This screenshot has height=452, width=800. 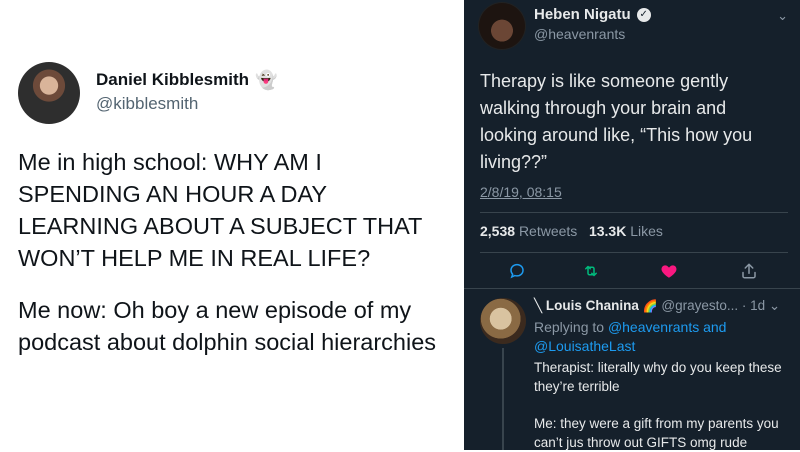 What do you see at coordinates (646, 231) in the screenshot?
I see `like-label: Likes` at bounding box center [646, 231].